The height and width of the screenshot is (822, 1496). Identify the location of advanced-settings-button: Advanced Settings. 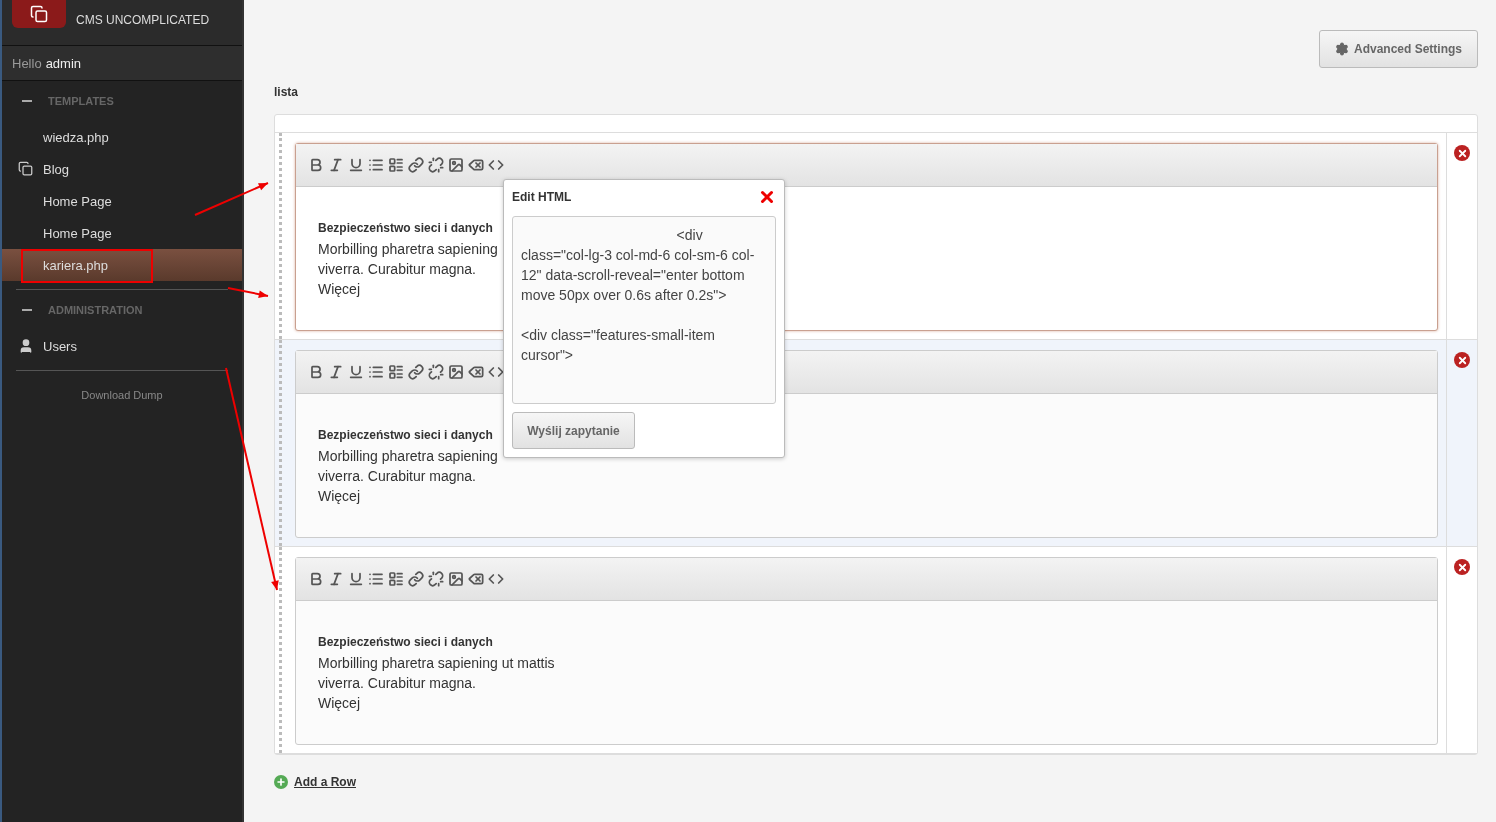
(1398, 49).